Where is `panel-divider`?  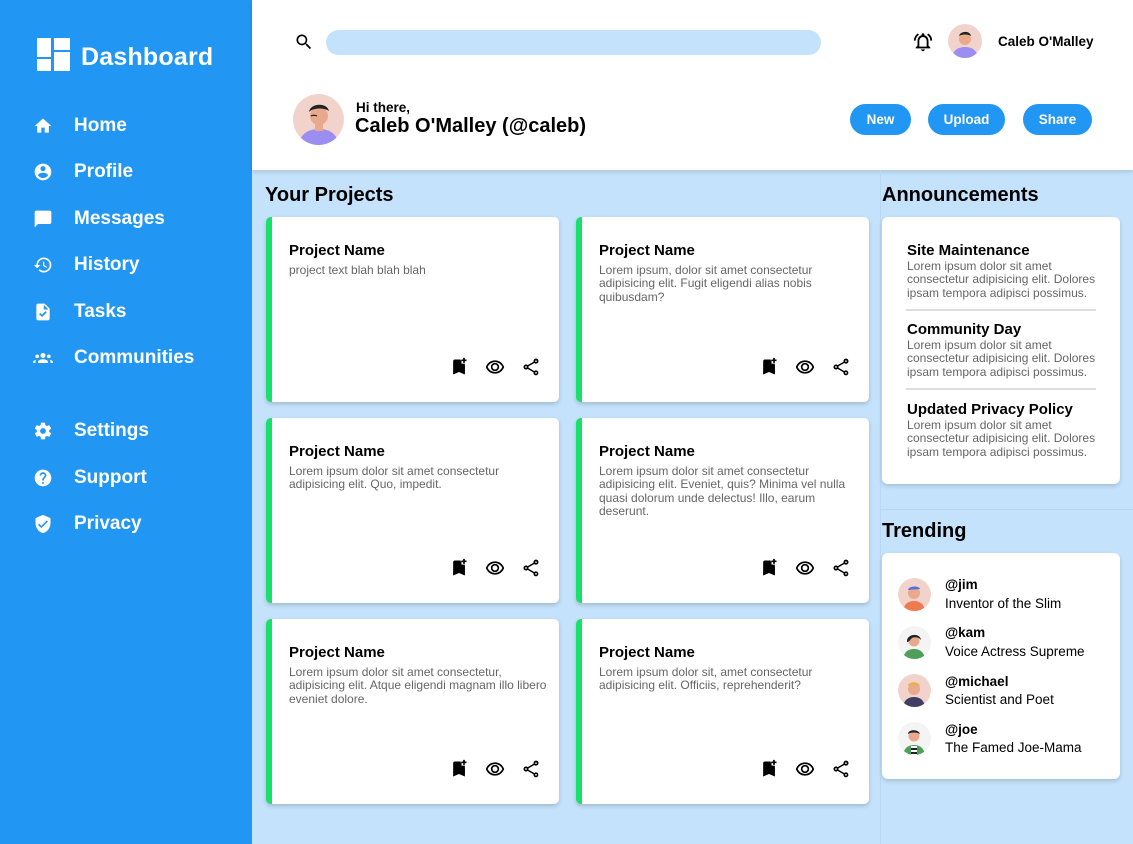 panel-divider is located at coordinates (1007, 509).